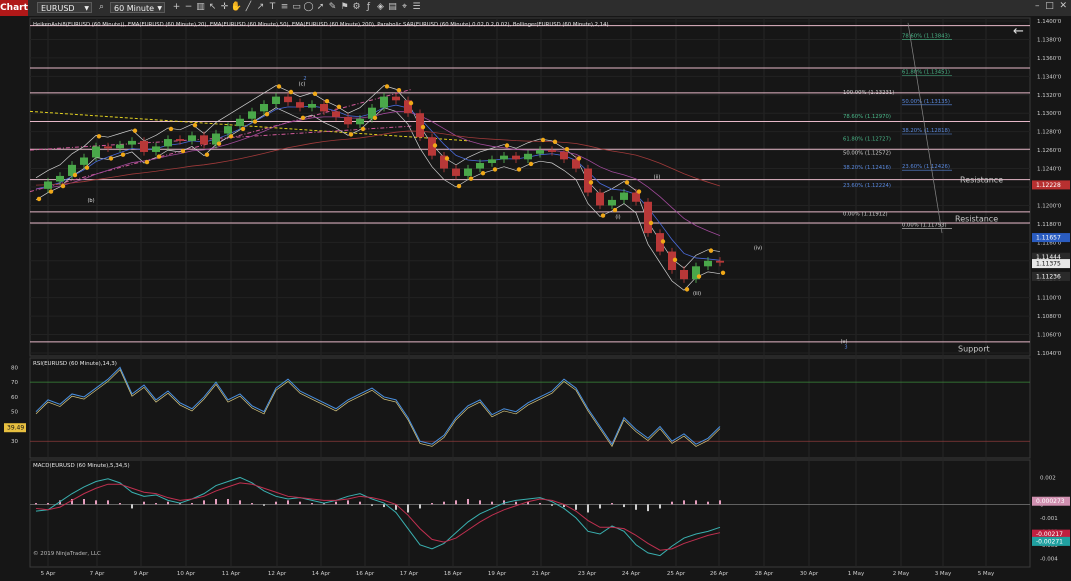 The height and width of the screenshot is (581, 1071). I want to click on instrument-select: EURUSD ▼, so click(64, 7).